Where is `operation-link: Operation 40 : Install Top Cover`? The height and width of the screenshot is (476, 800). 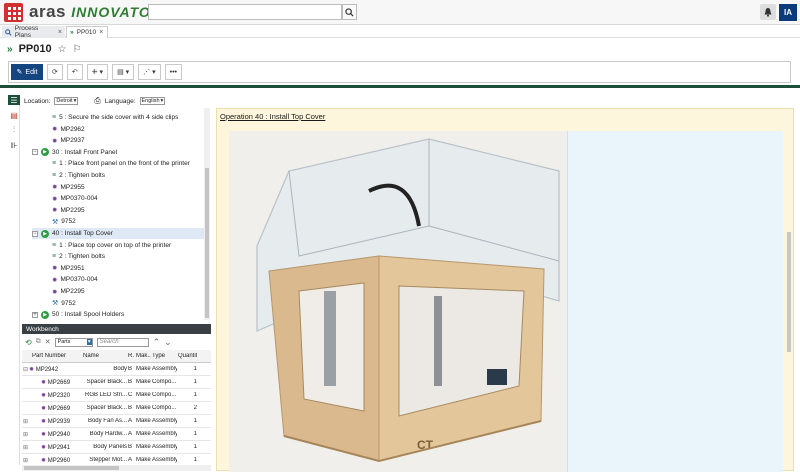
operation-link: Operation 40 : Install Top Cover is located at coordinates (272, 116).